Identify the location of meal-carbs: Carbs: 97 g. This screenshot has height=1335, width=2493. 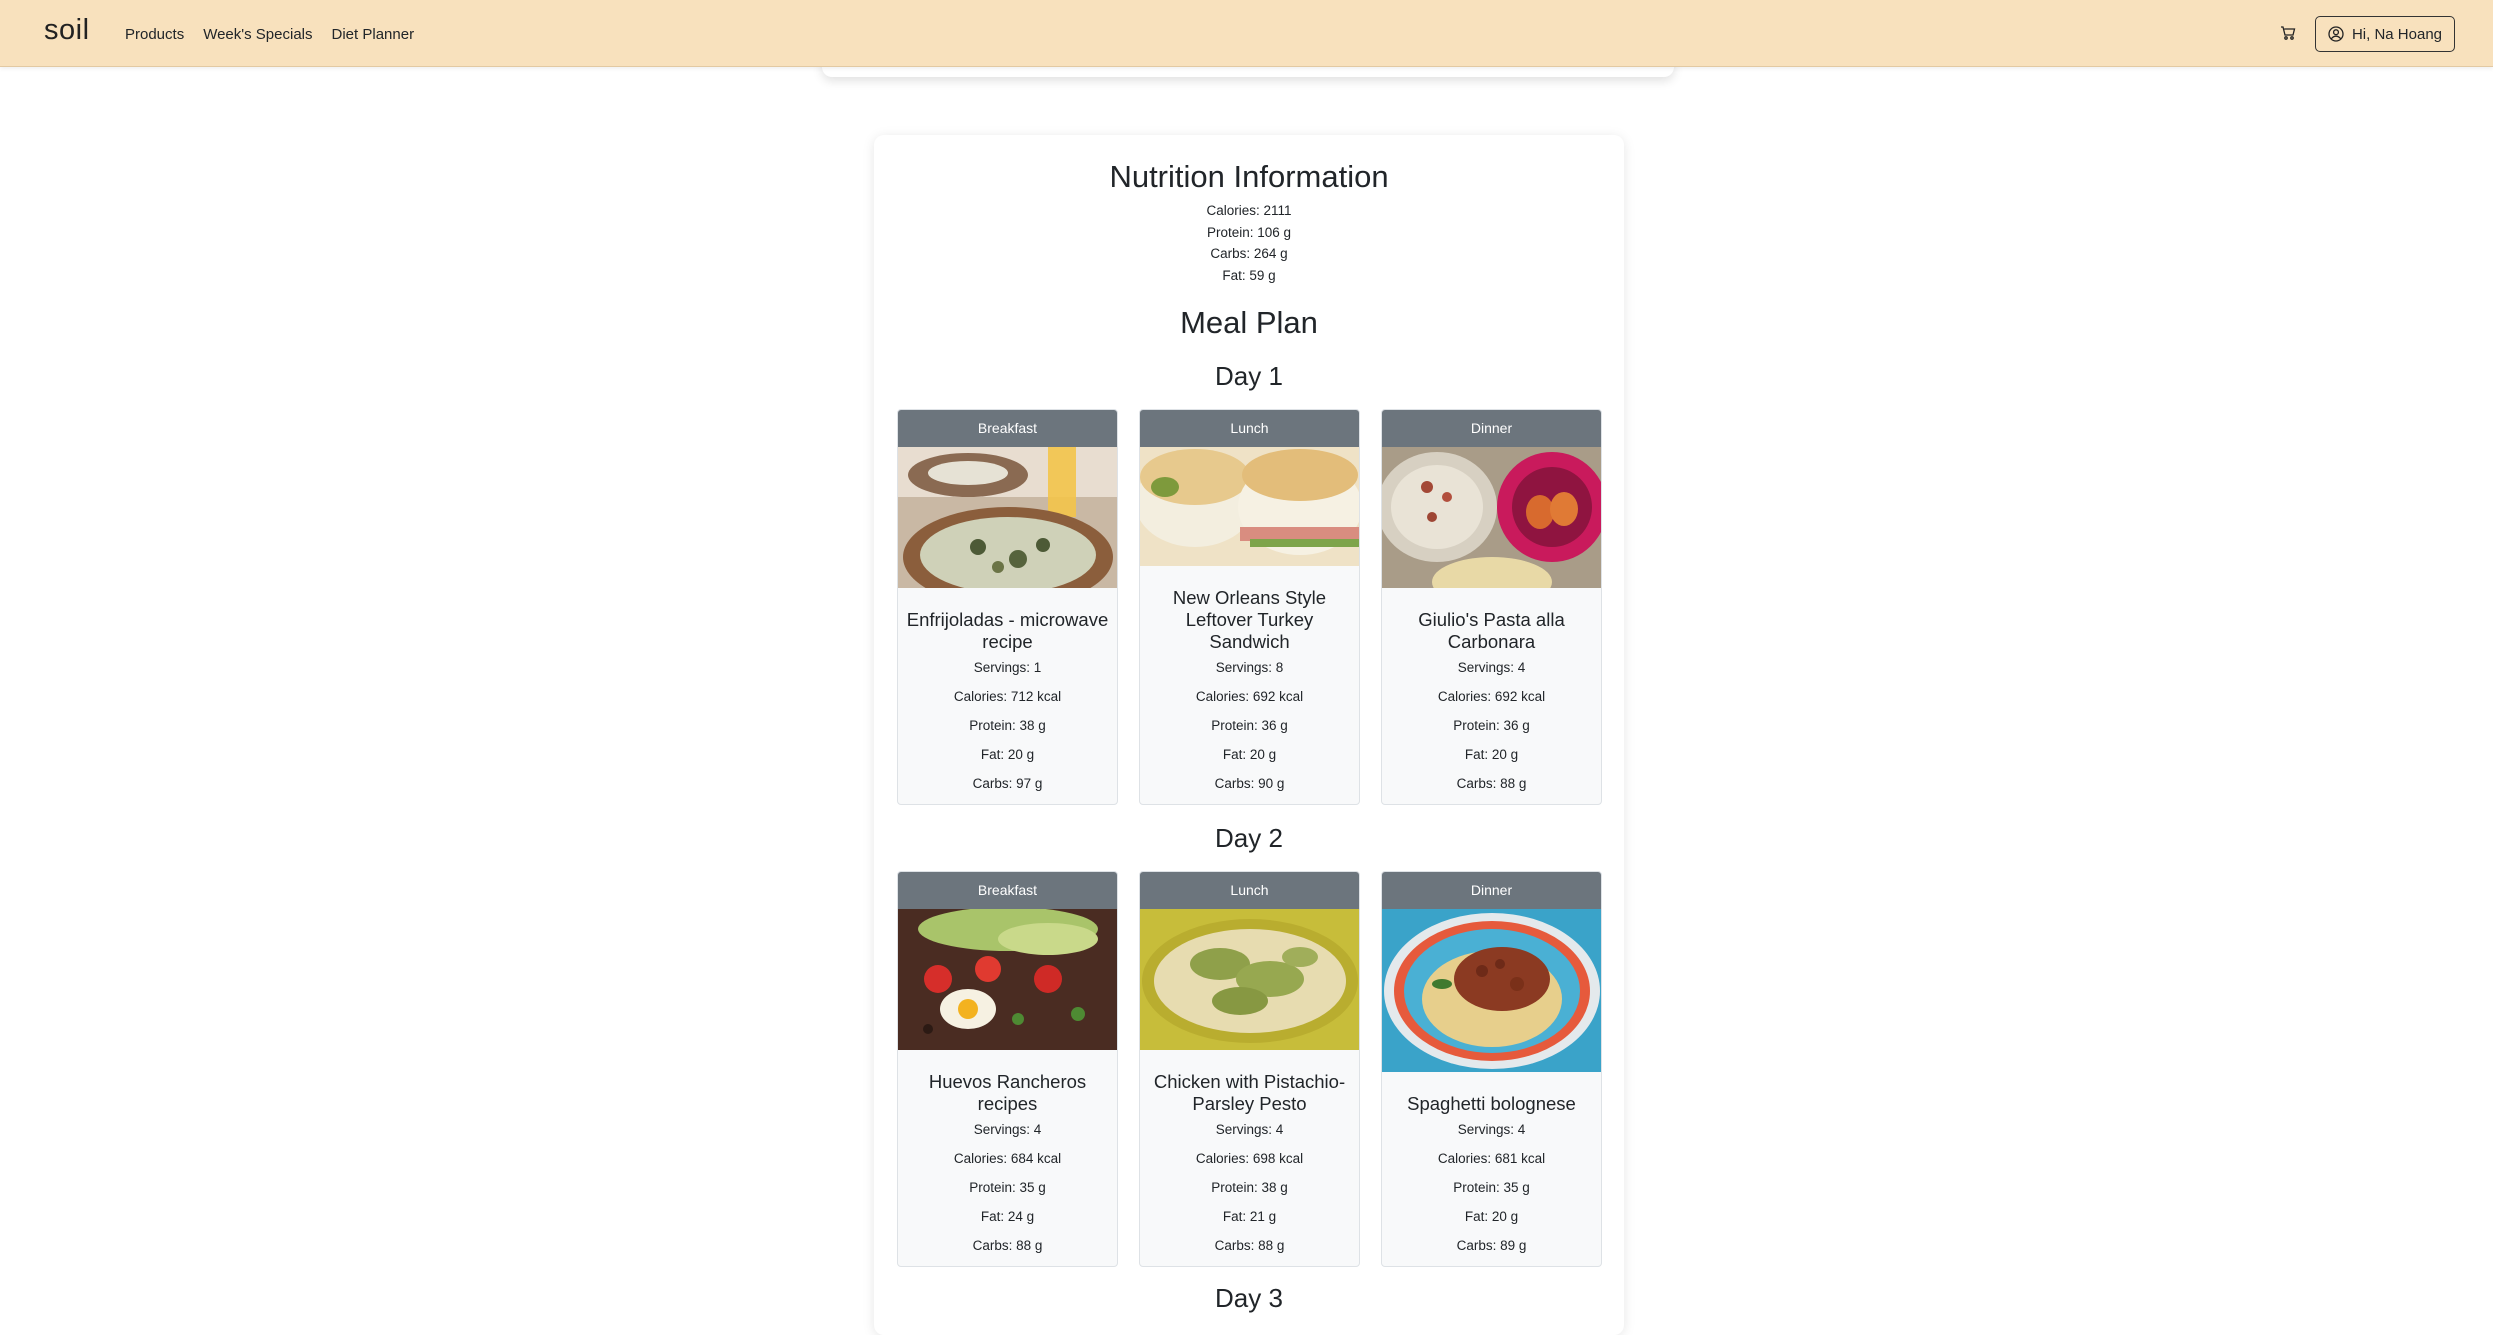
(1007, 783).